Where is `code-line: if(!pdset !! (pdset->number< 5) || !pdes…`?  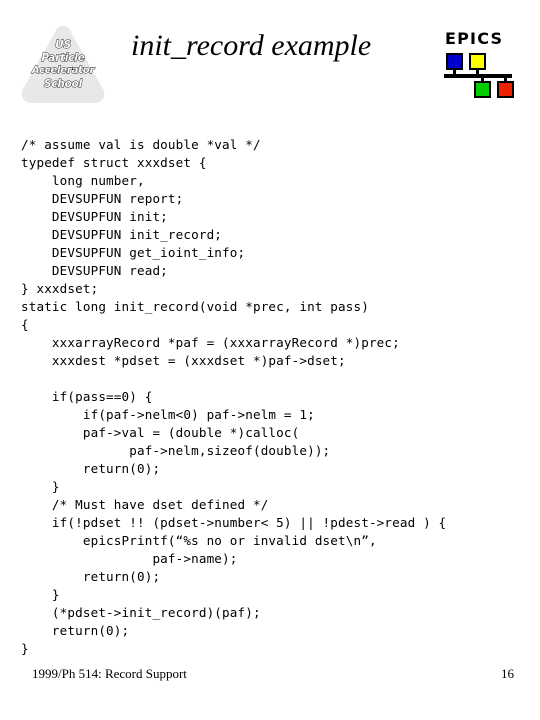 code-line: if(!pdset !! (pdset->number< 5) || !pdes… is located at coordinates (234, 522).